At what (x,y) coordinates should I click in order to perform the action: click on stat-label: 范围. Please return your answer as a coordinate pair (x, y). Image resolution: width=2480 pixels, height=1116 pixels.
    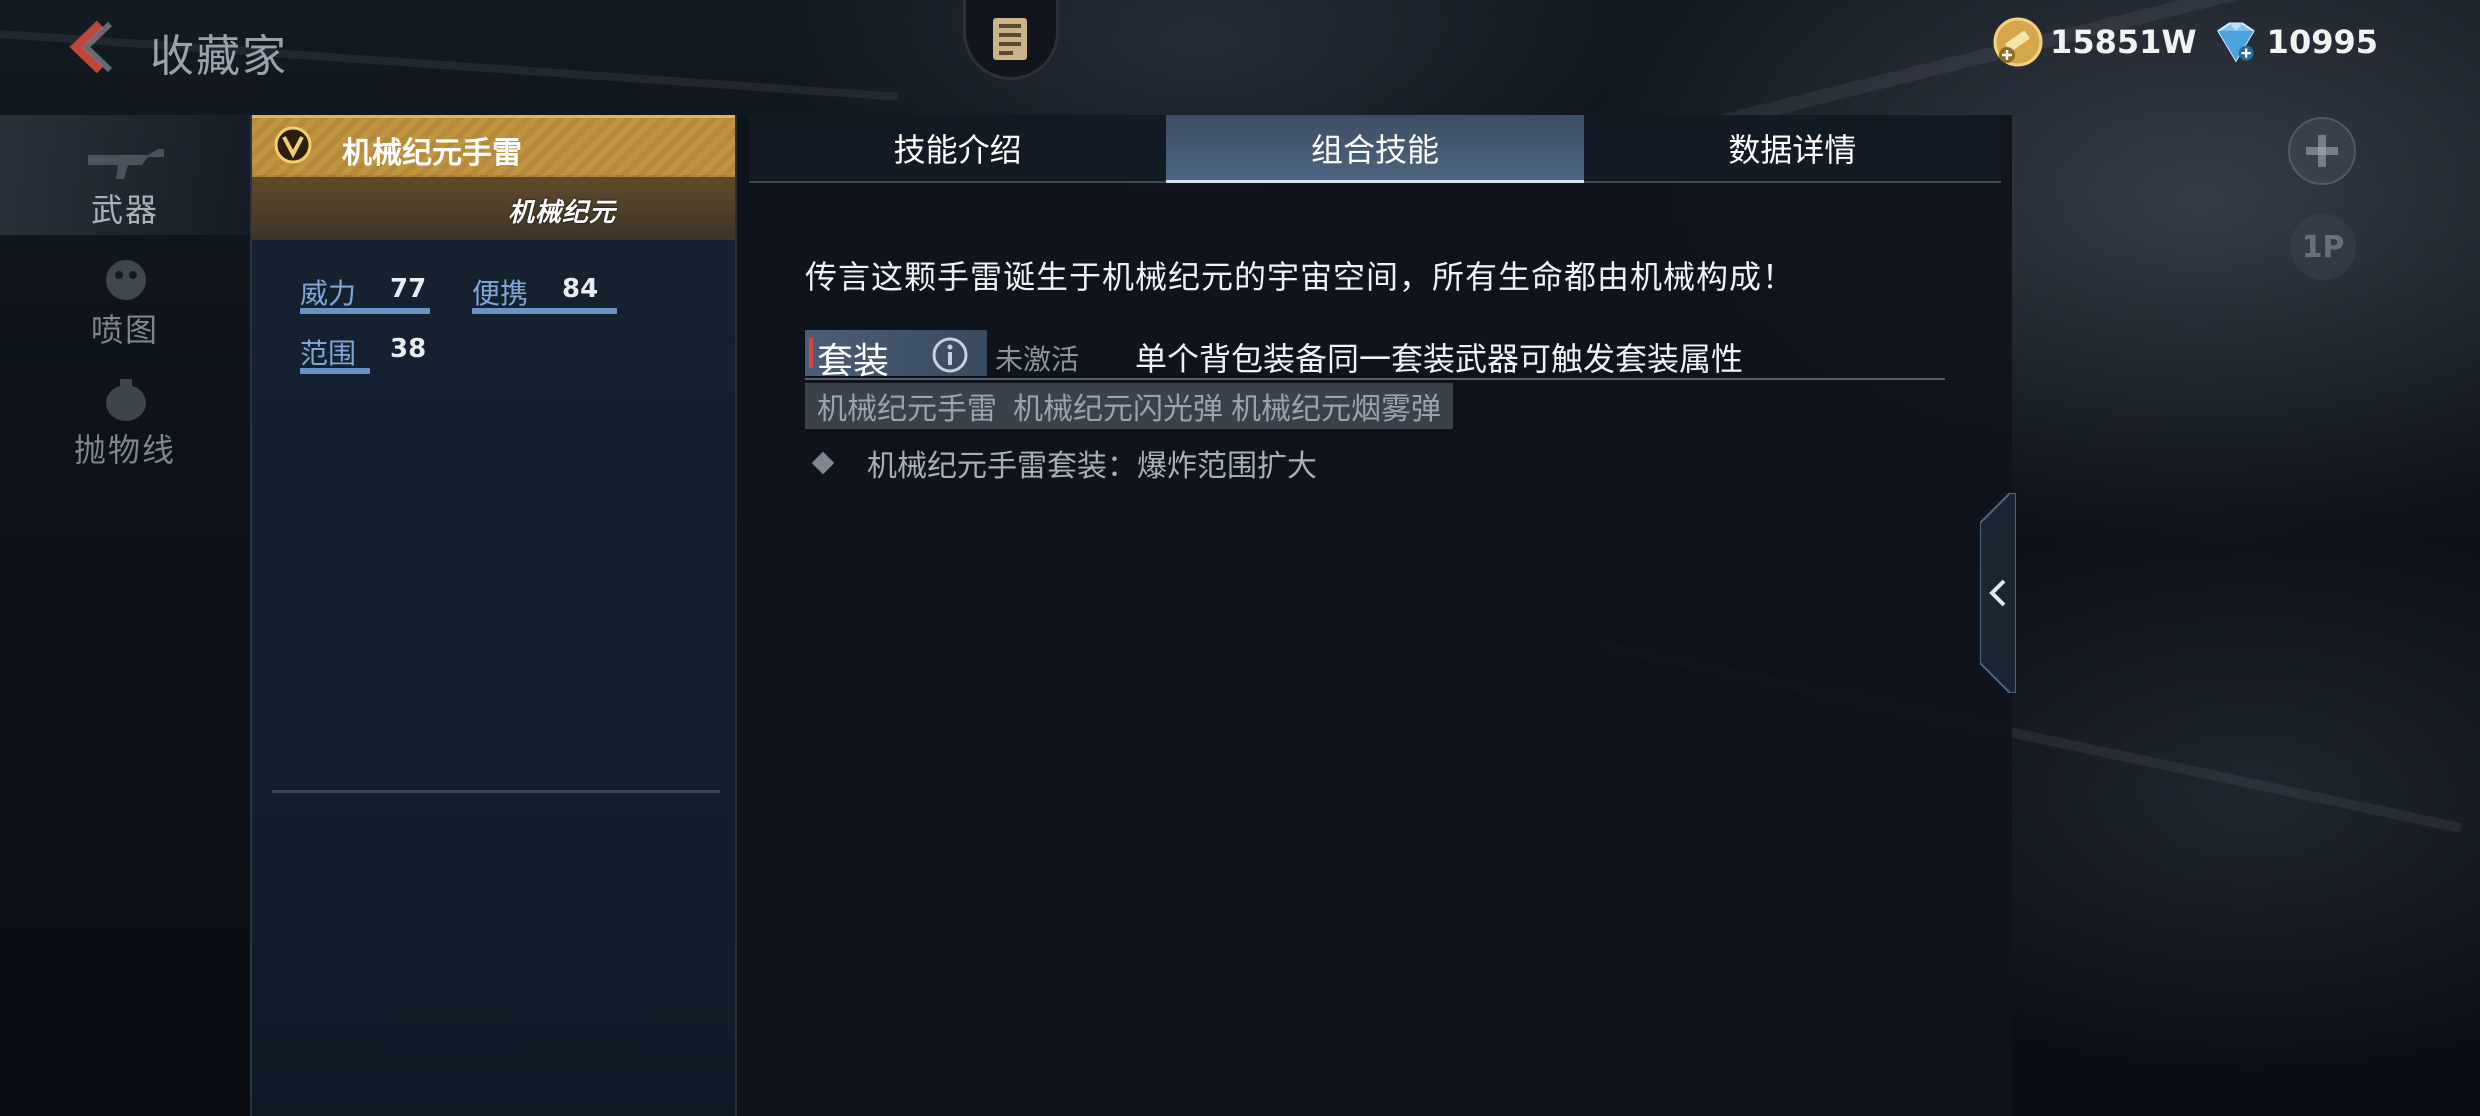
    Looking at the image, I should click on (328, 353).